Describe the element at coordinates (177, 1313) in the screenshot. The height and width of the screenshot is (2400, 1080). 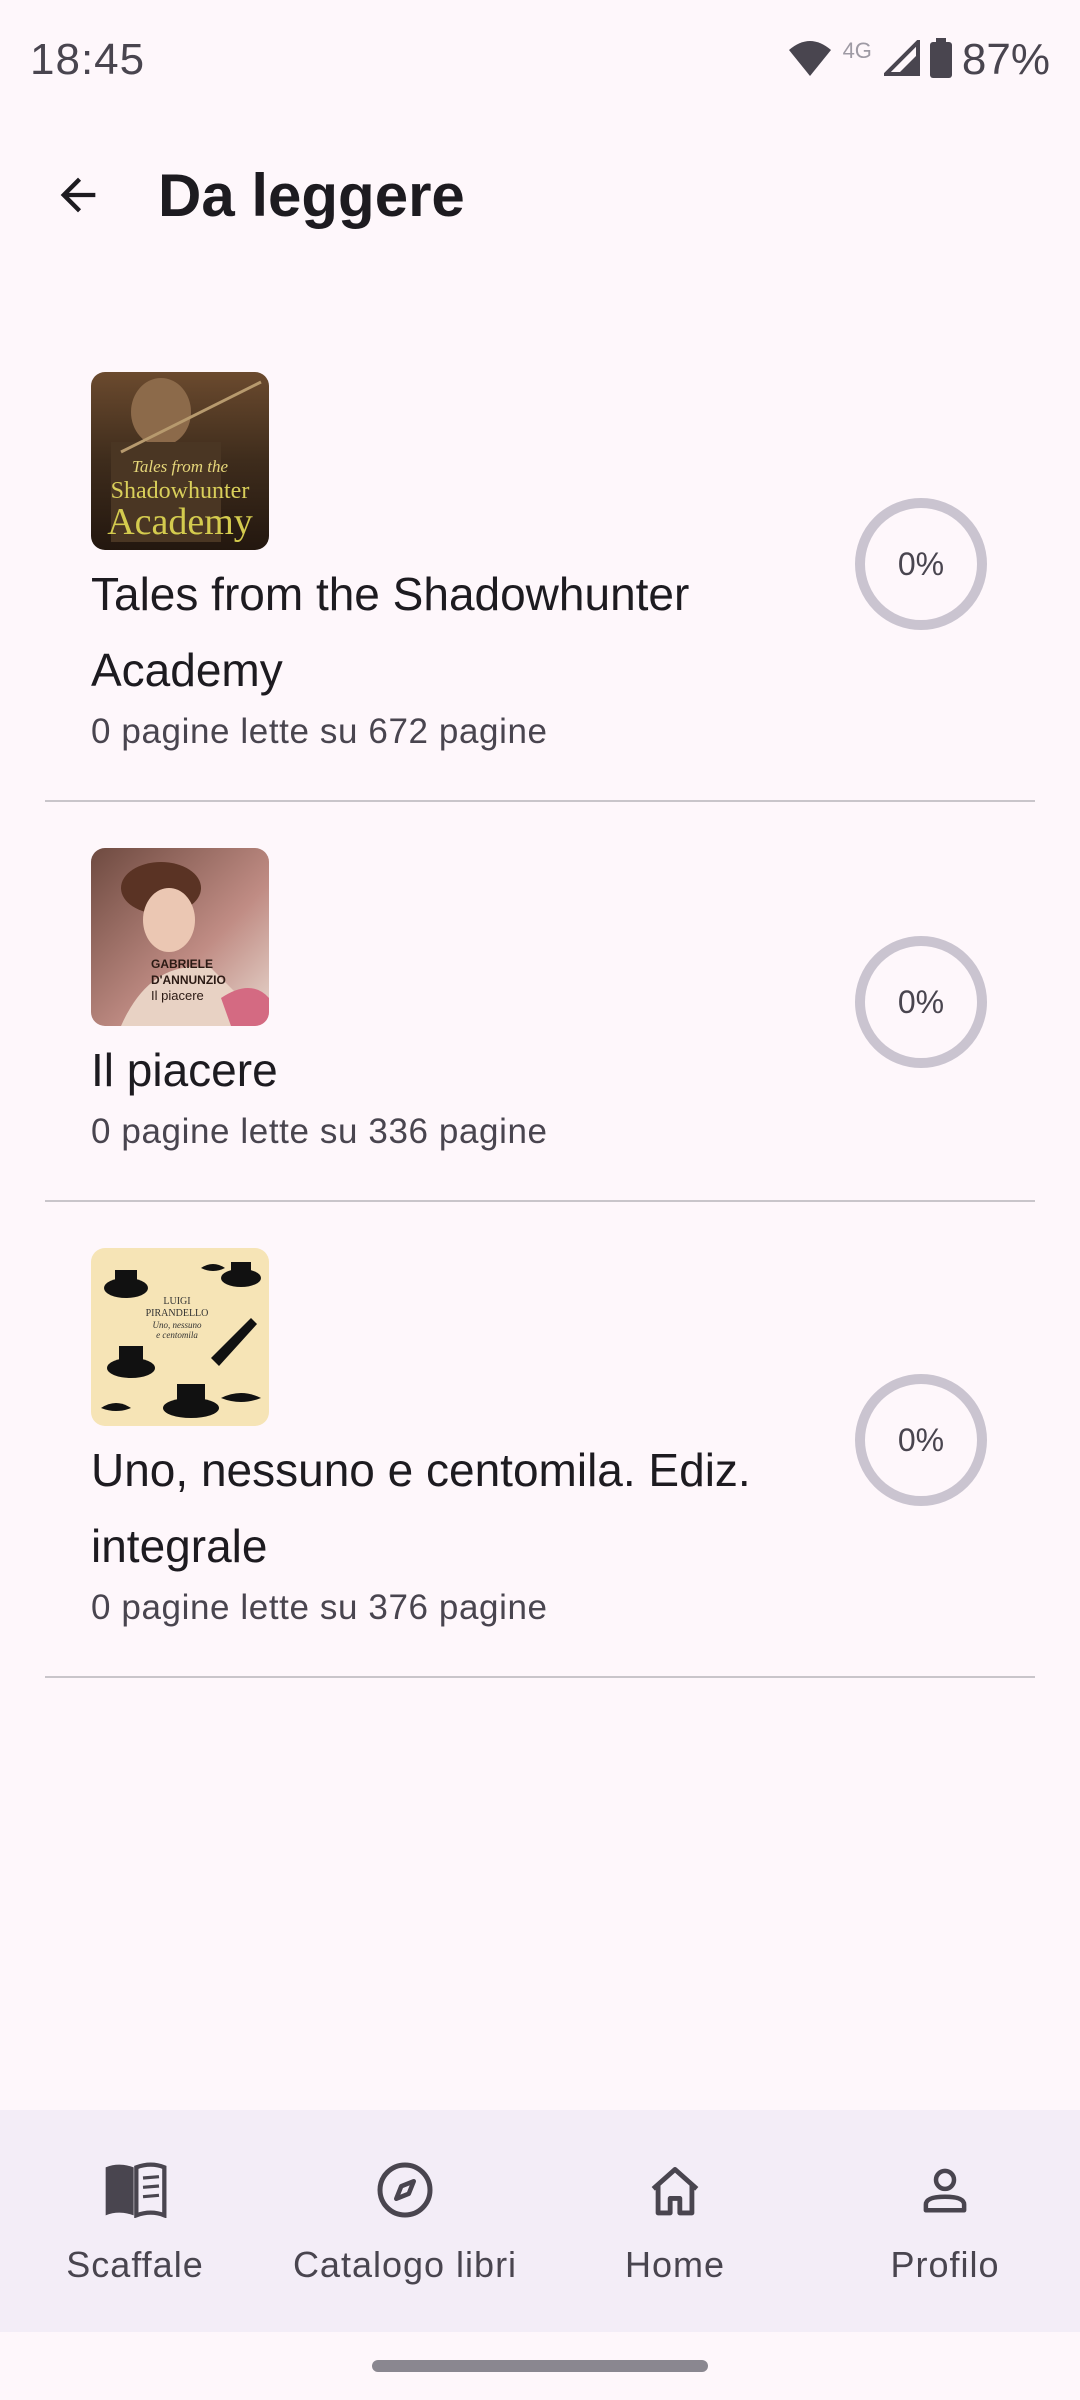
I see `cover-text: PIRANDELLO` at that location.